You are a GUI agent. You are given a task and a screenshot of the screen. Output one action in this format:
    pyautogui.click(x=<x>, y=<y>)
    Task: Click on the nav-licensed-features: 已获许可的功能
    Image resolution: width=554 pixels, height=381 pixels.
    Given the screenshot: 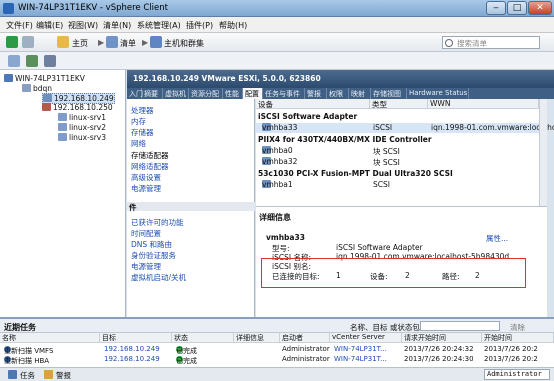 What is the action you would take?
    pyautogui.click(x=157, y=222)
    